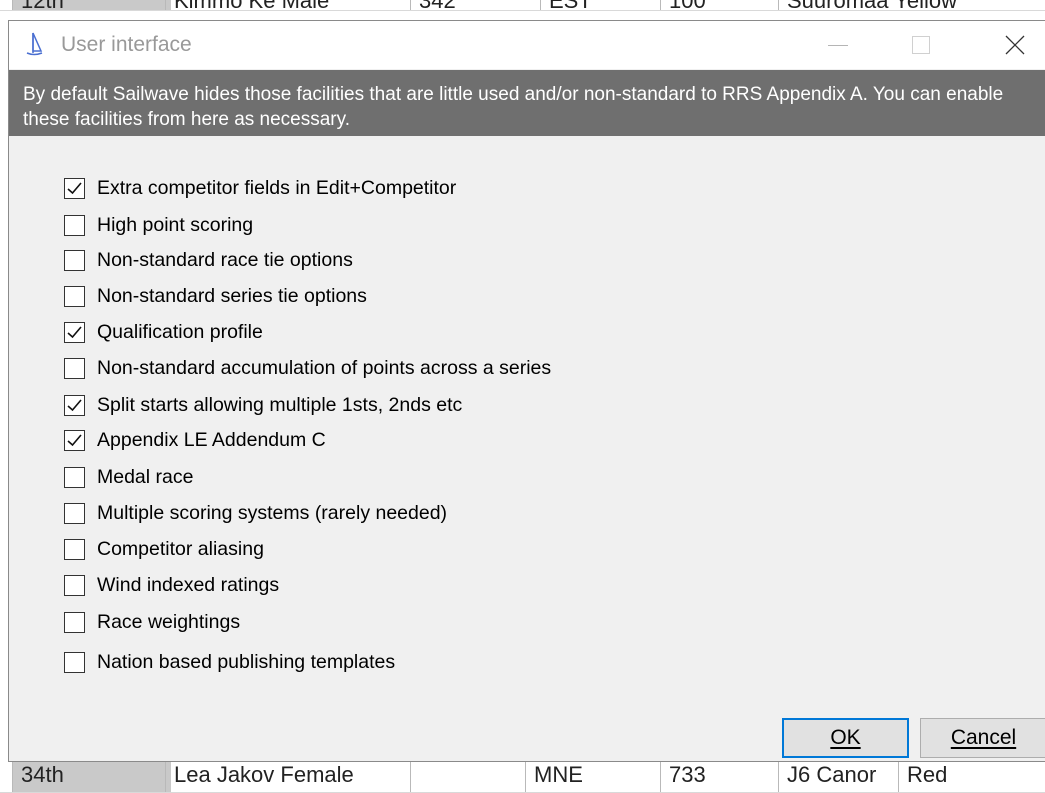 The height and width of the screenshot is (793, 1045). I want to click on bg-cell: Lea Jakov Female, so click(289, 777).